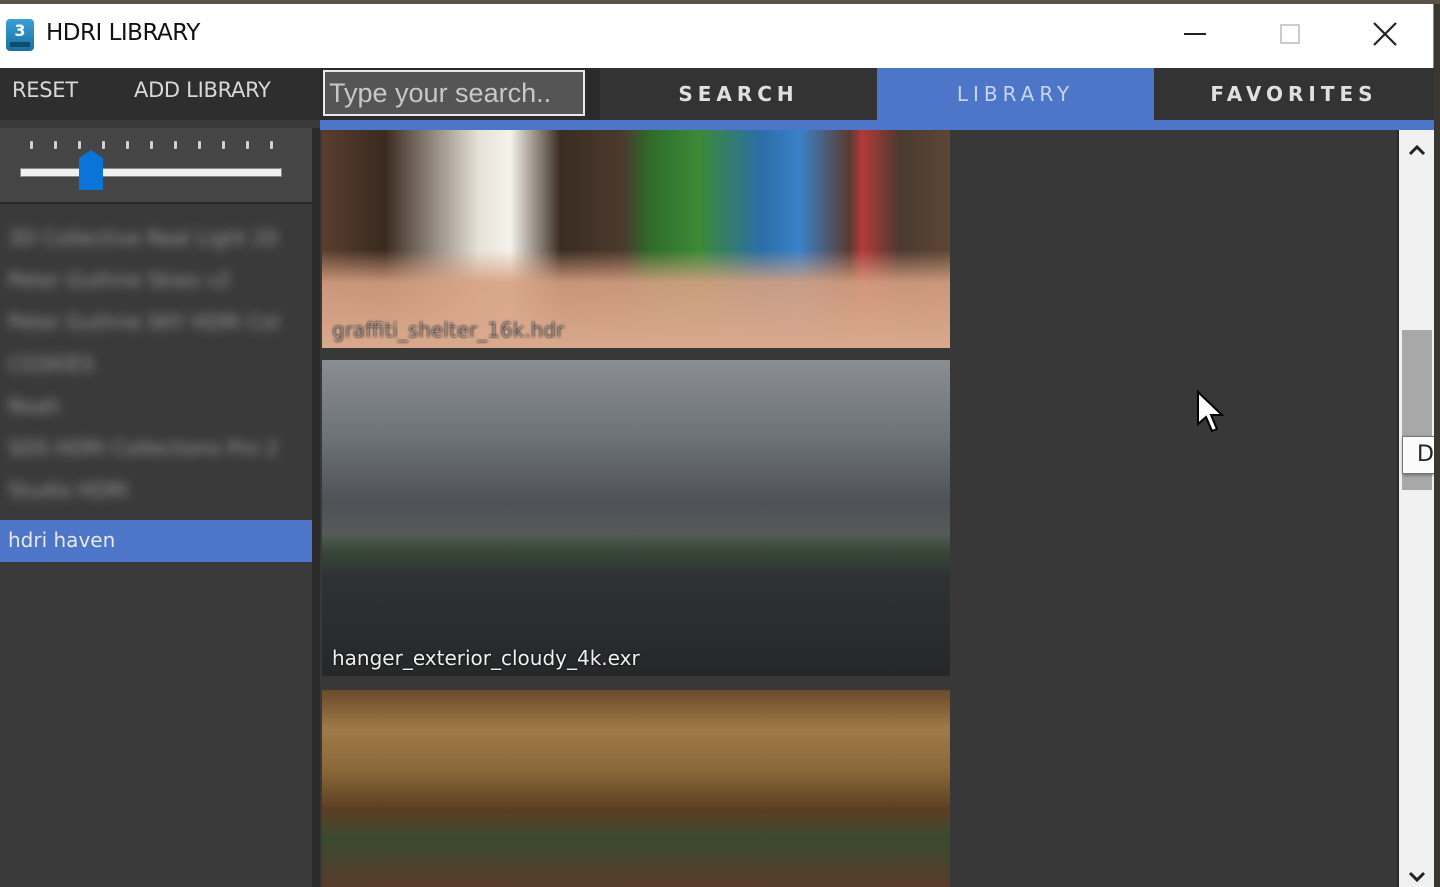  What do you see at coordinates (316, 507) in the screenshot?
I see `sidebar-splitter` at bounding box center [316, 507].